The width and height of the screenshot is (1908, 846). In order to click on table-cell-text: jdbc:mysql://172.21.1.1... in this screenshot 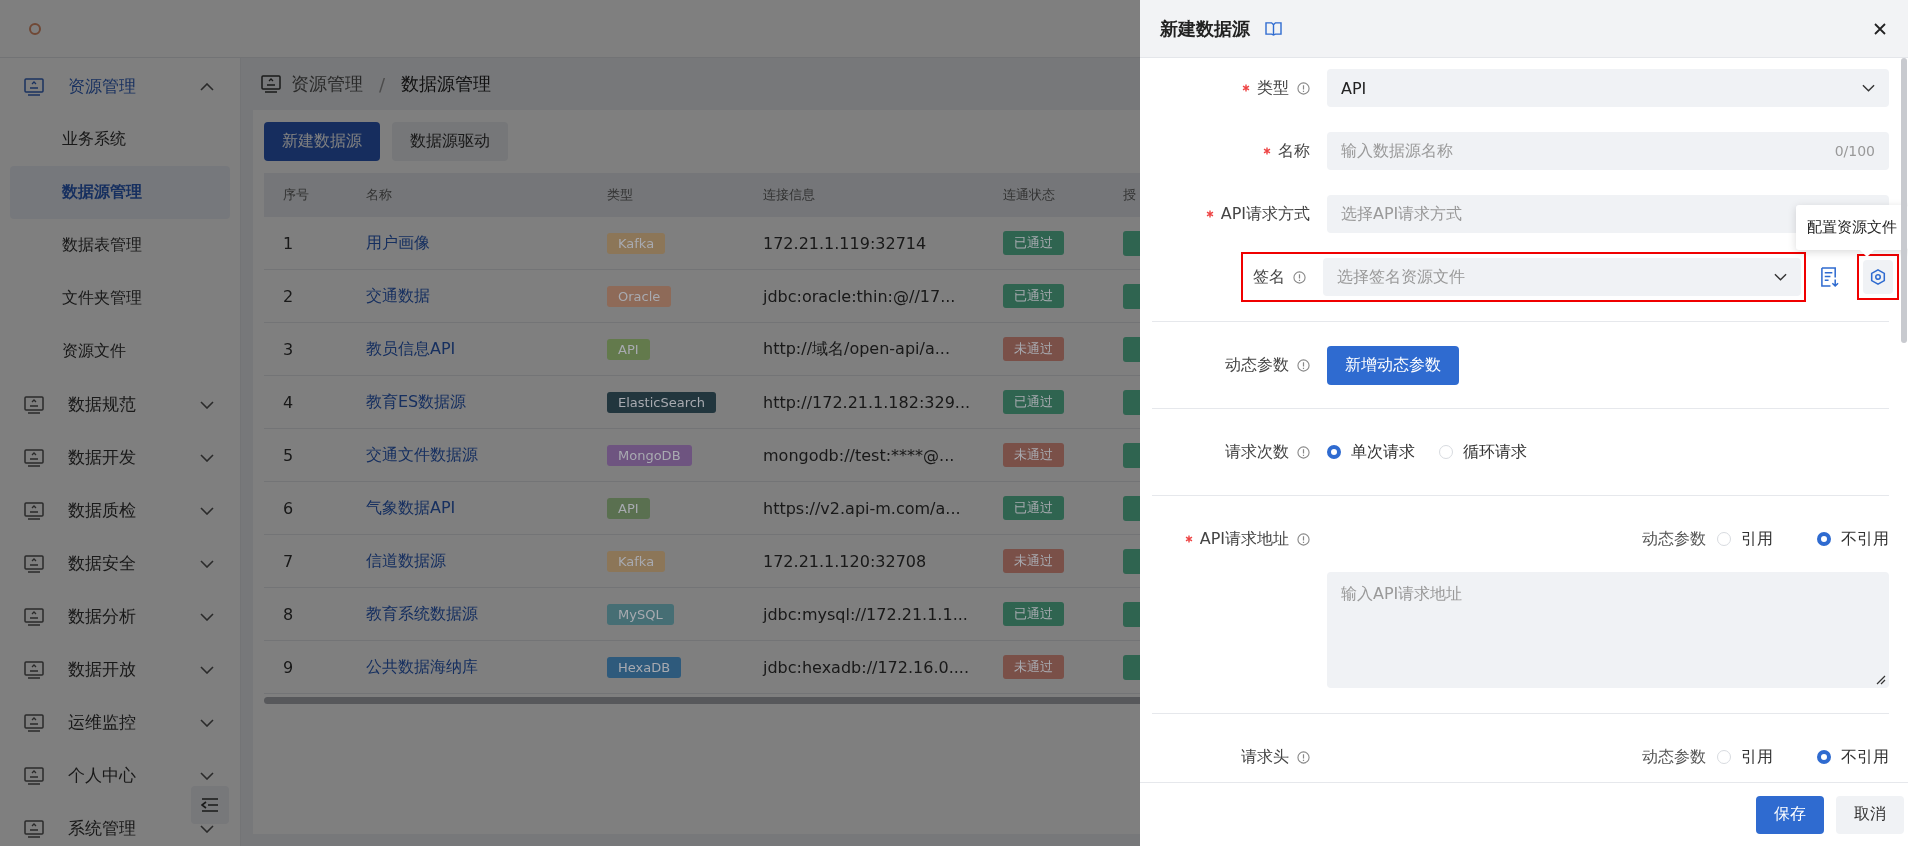, I will do `click(865, 614)`.